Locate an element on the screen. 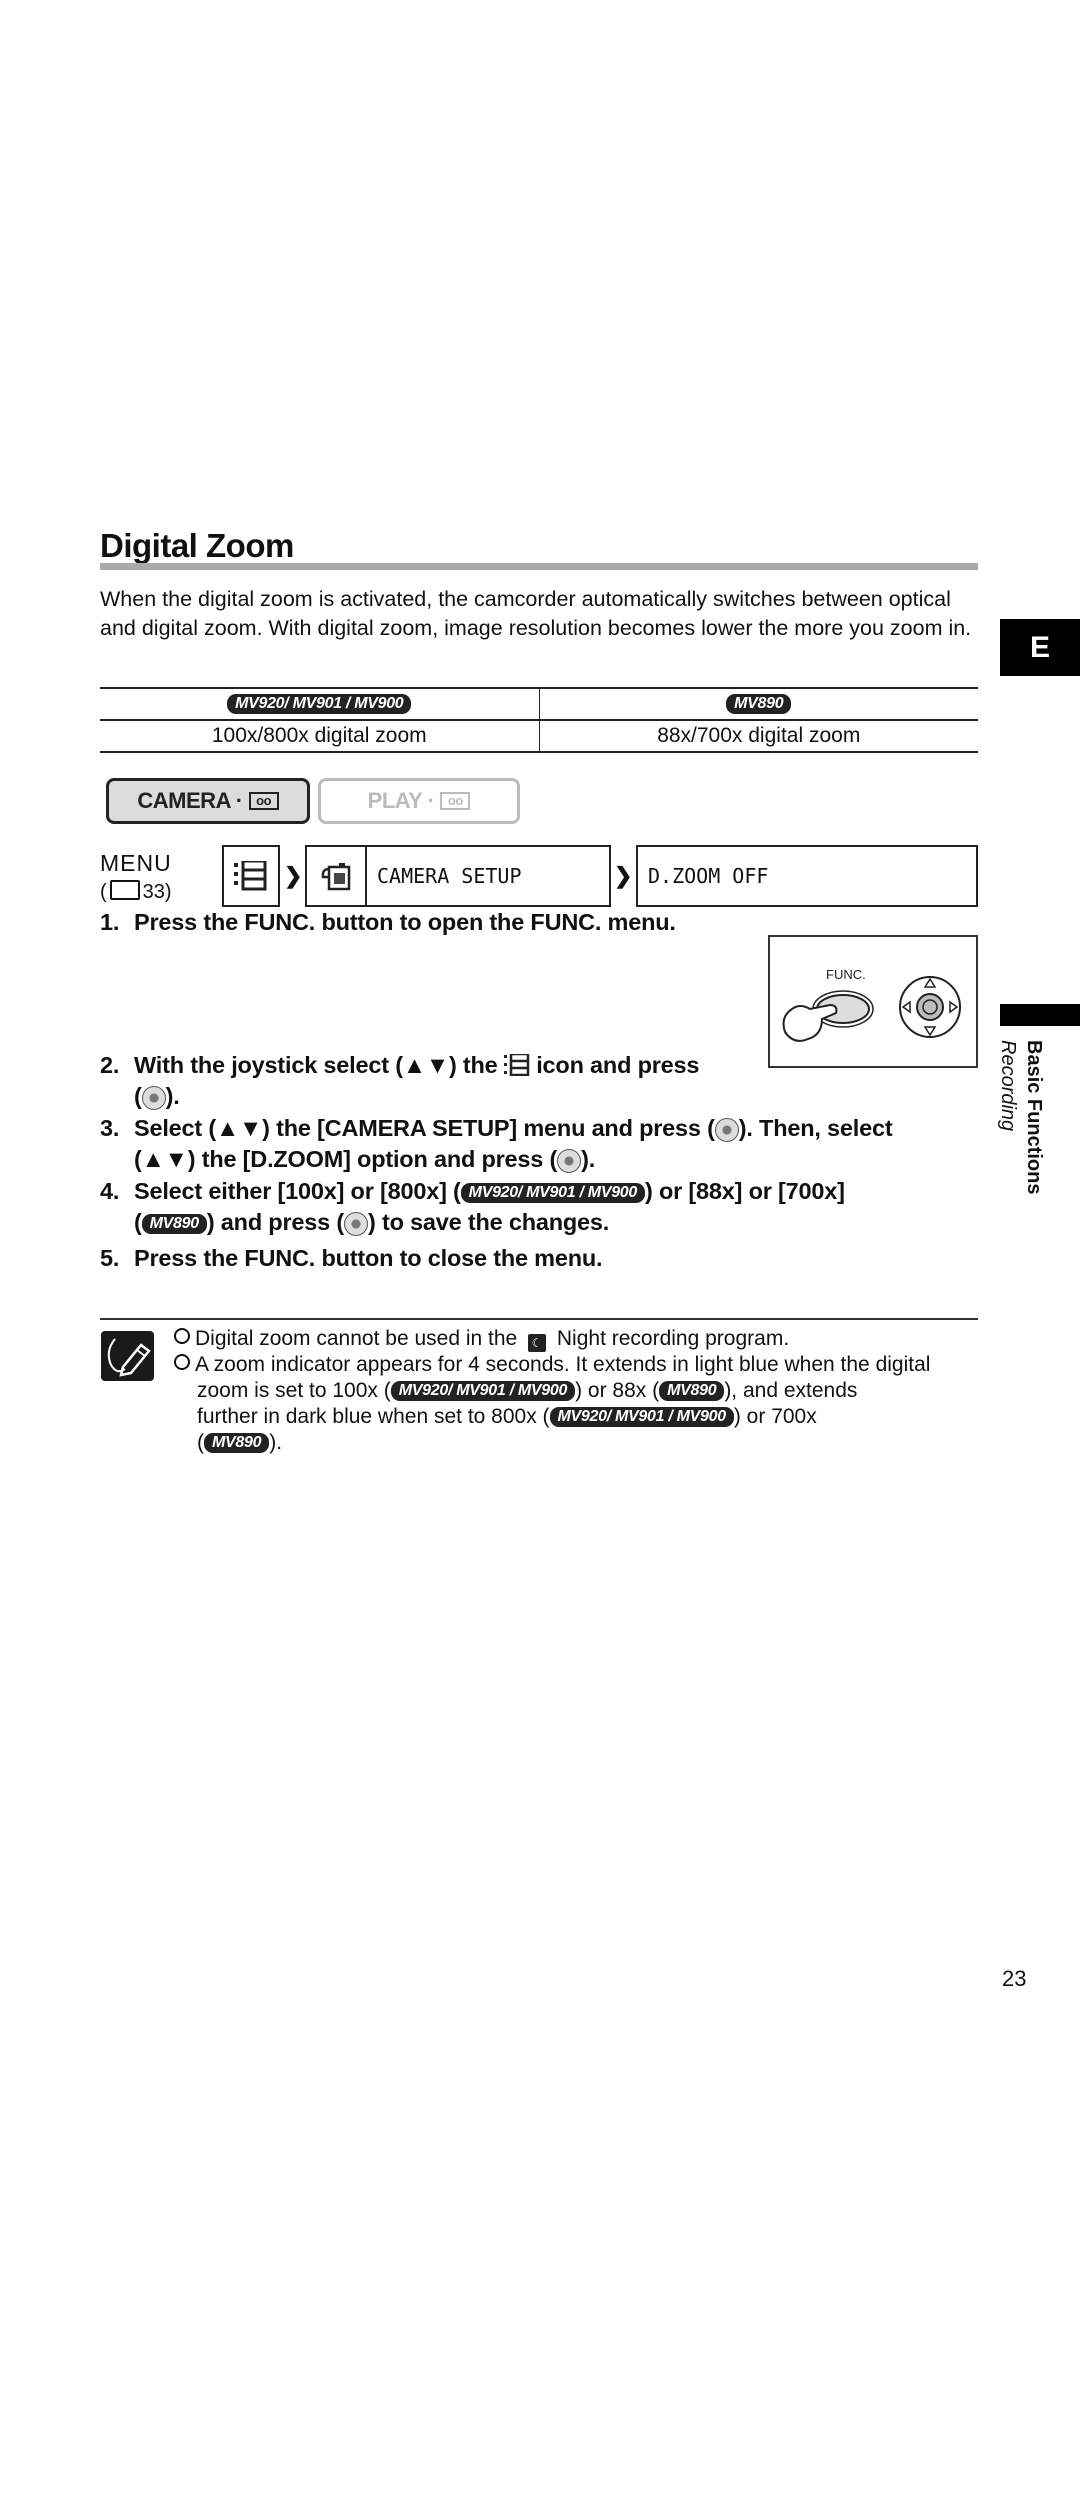  menu-label: MENU is located at coordinates (136, 863).